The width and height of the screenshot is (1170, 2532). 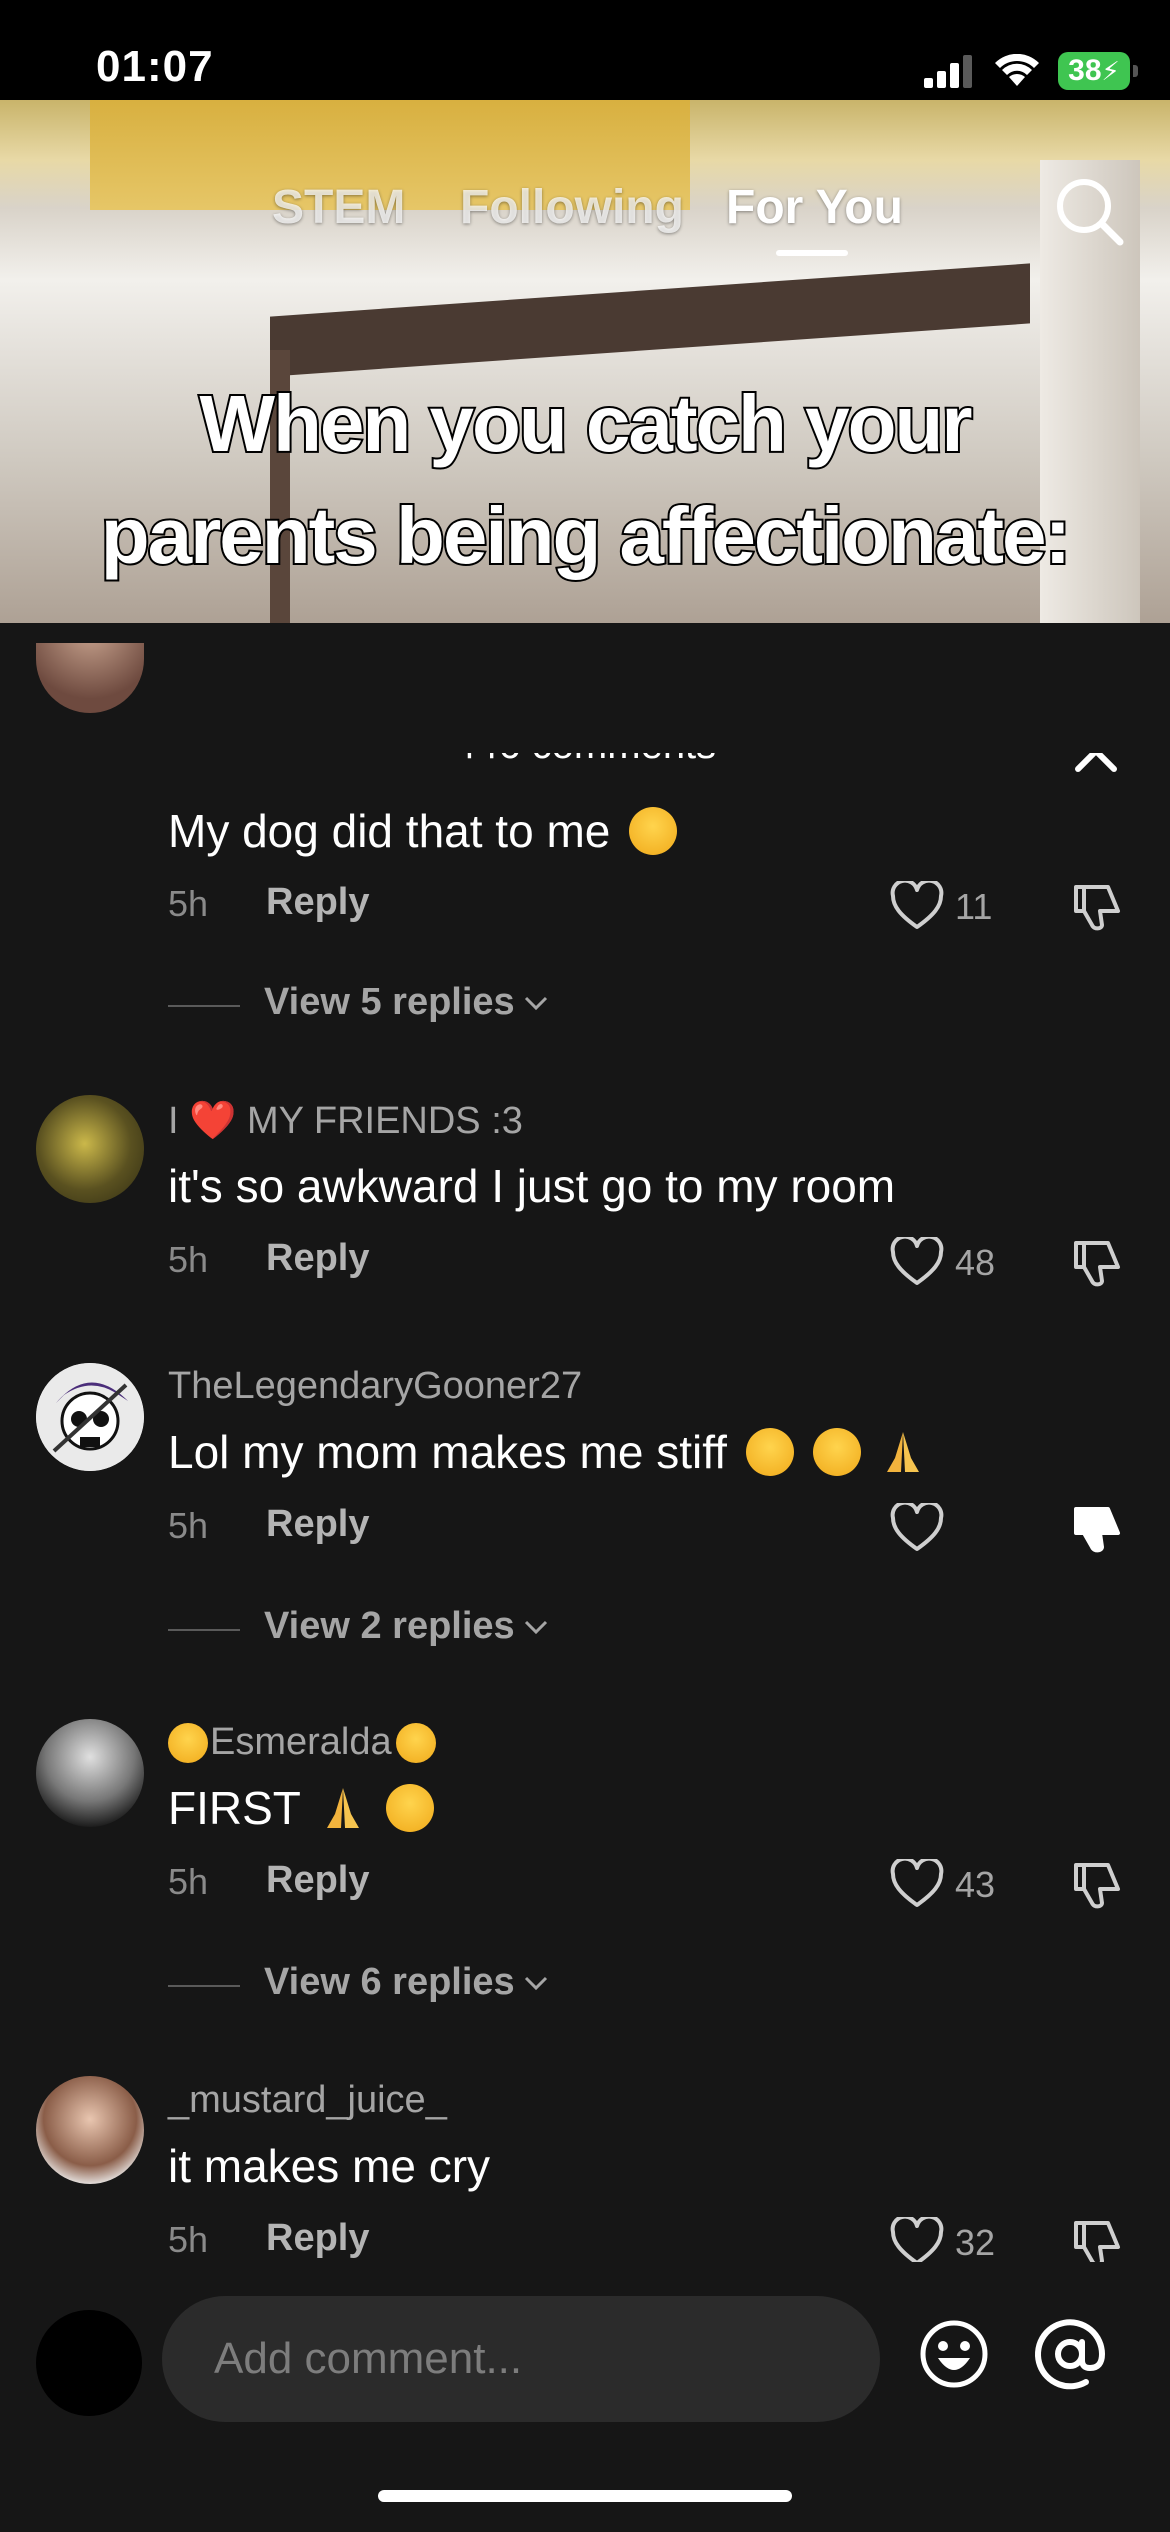 I want to click on view-replies-button: View 2 replies, so click(x=406, y=1626).